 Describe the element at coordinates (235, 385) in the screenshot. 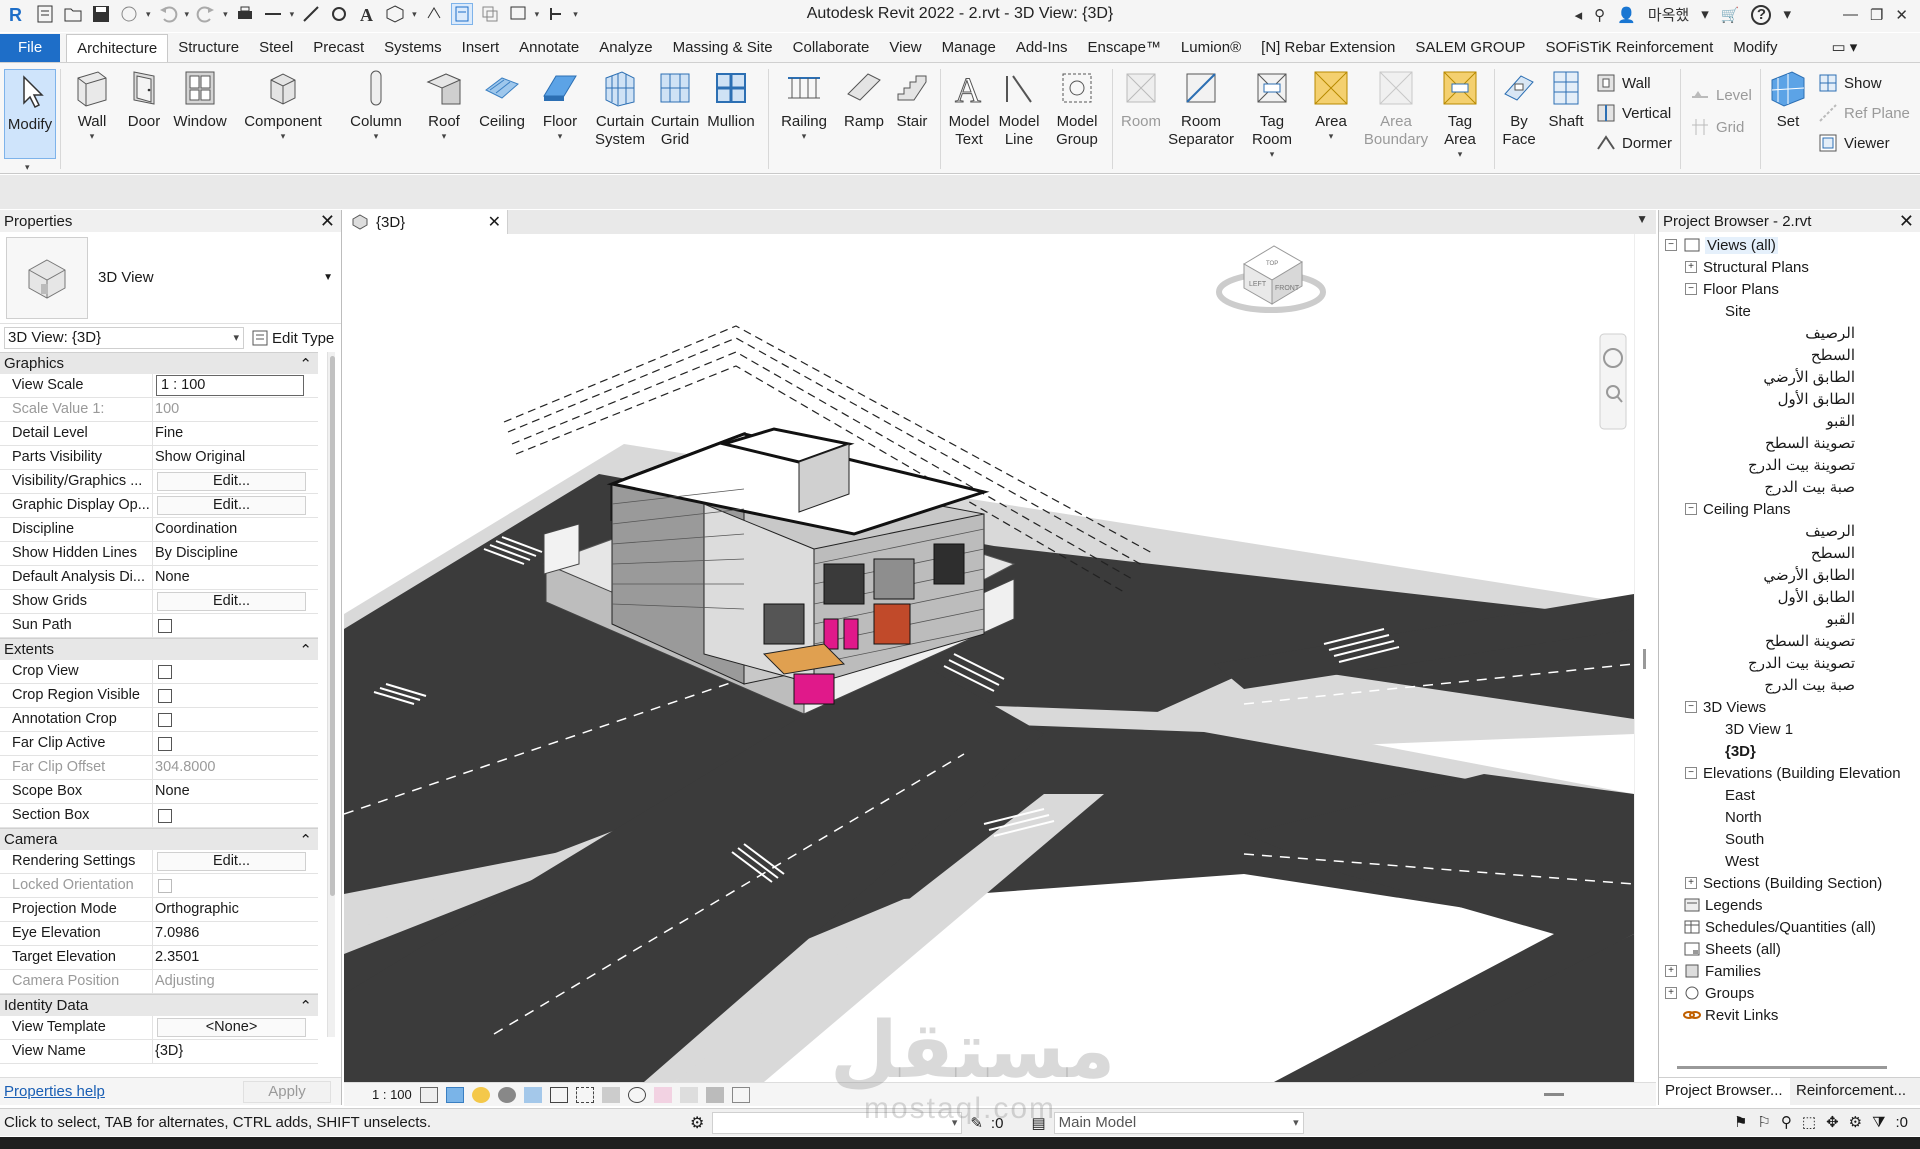

I see `property-value-input: 1 : 100` at that location.